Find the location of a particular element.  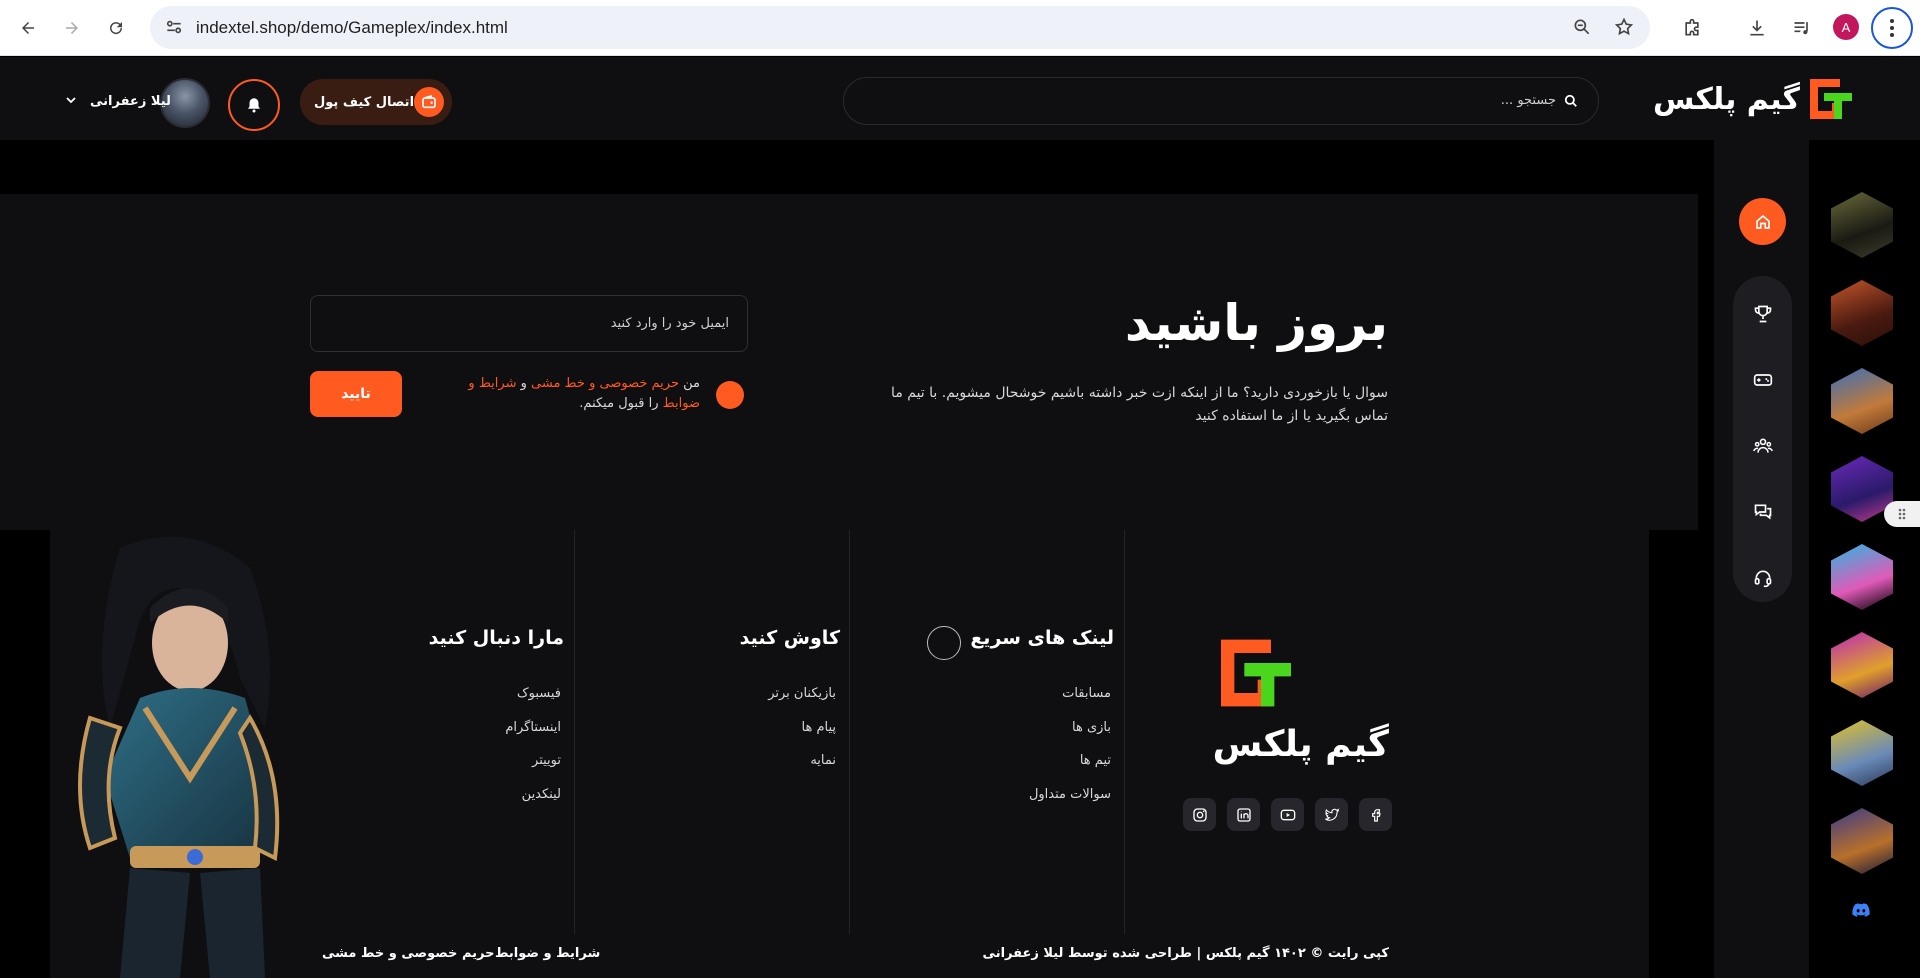

reload-button is located at coordinates (116, 28).